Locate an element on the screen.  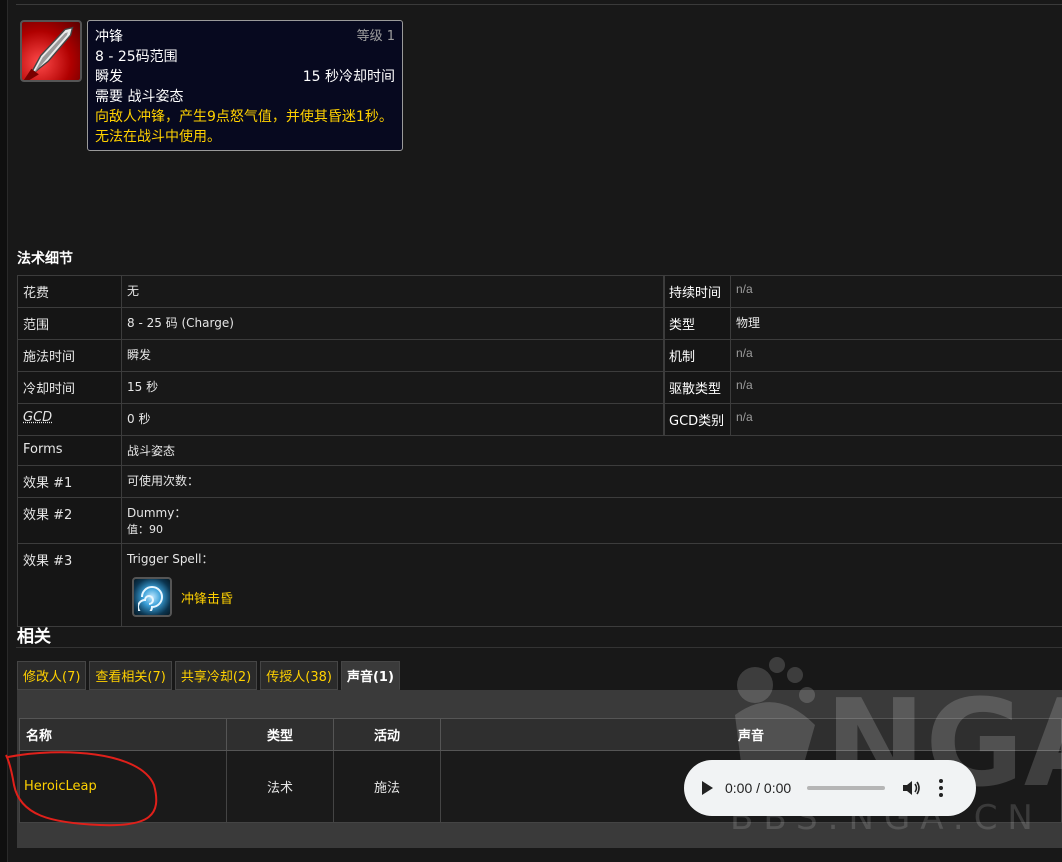
left-border is located at coordinates (4, 431).